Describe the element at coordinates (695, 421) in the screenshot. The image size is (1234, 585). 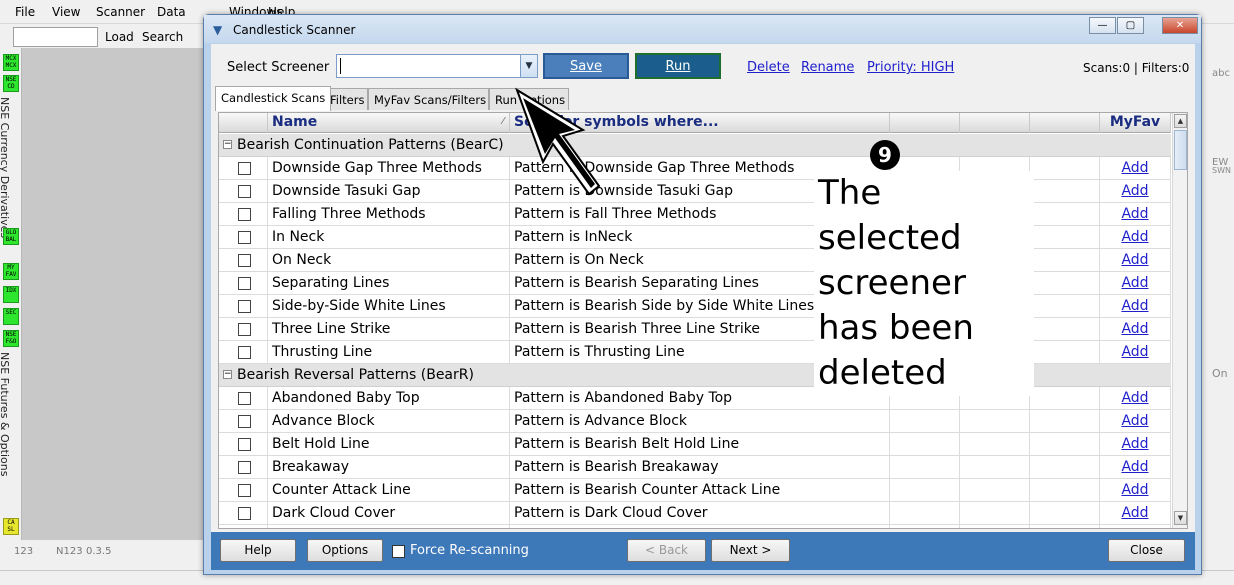
I see `table-row: Advance Block Pattern is Advance Block Add` at that location.